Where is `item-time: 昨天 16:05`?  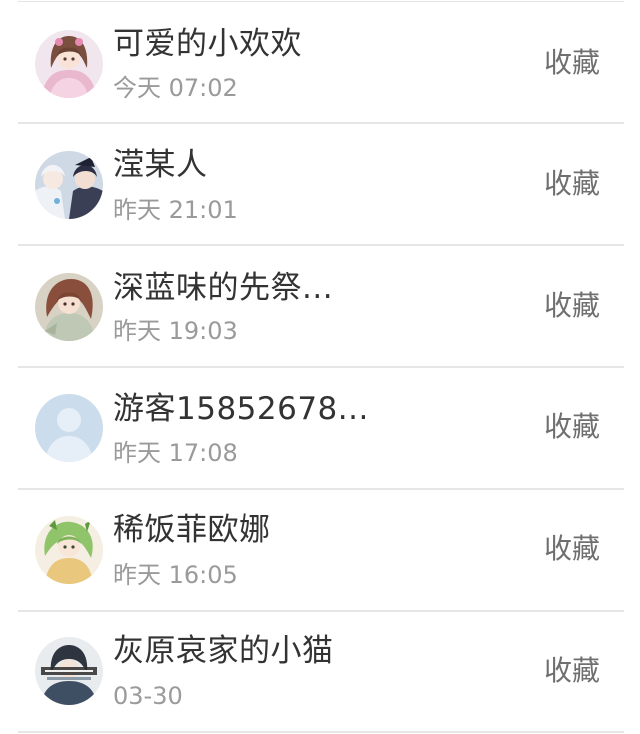 item-time: 昨天 16:05 is located at coordinates (175, 575).